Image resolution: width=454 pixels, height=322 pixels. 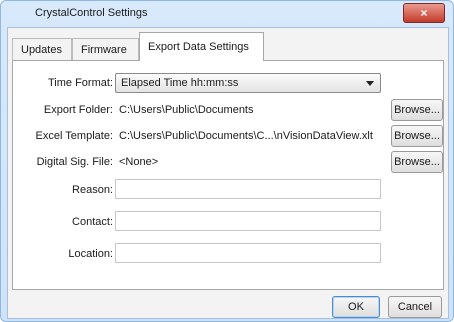 I want to click on excel-template-label: Excel Template:, so click(x=74, y=136).